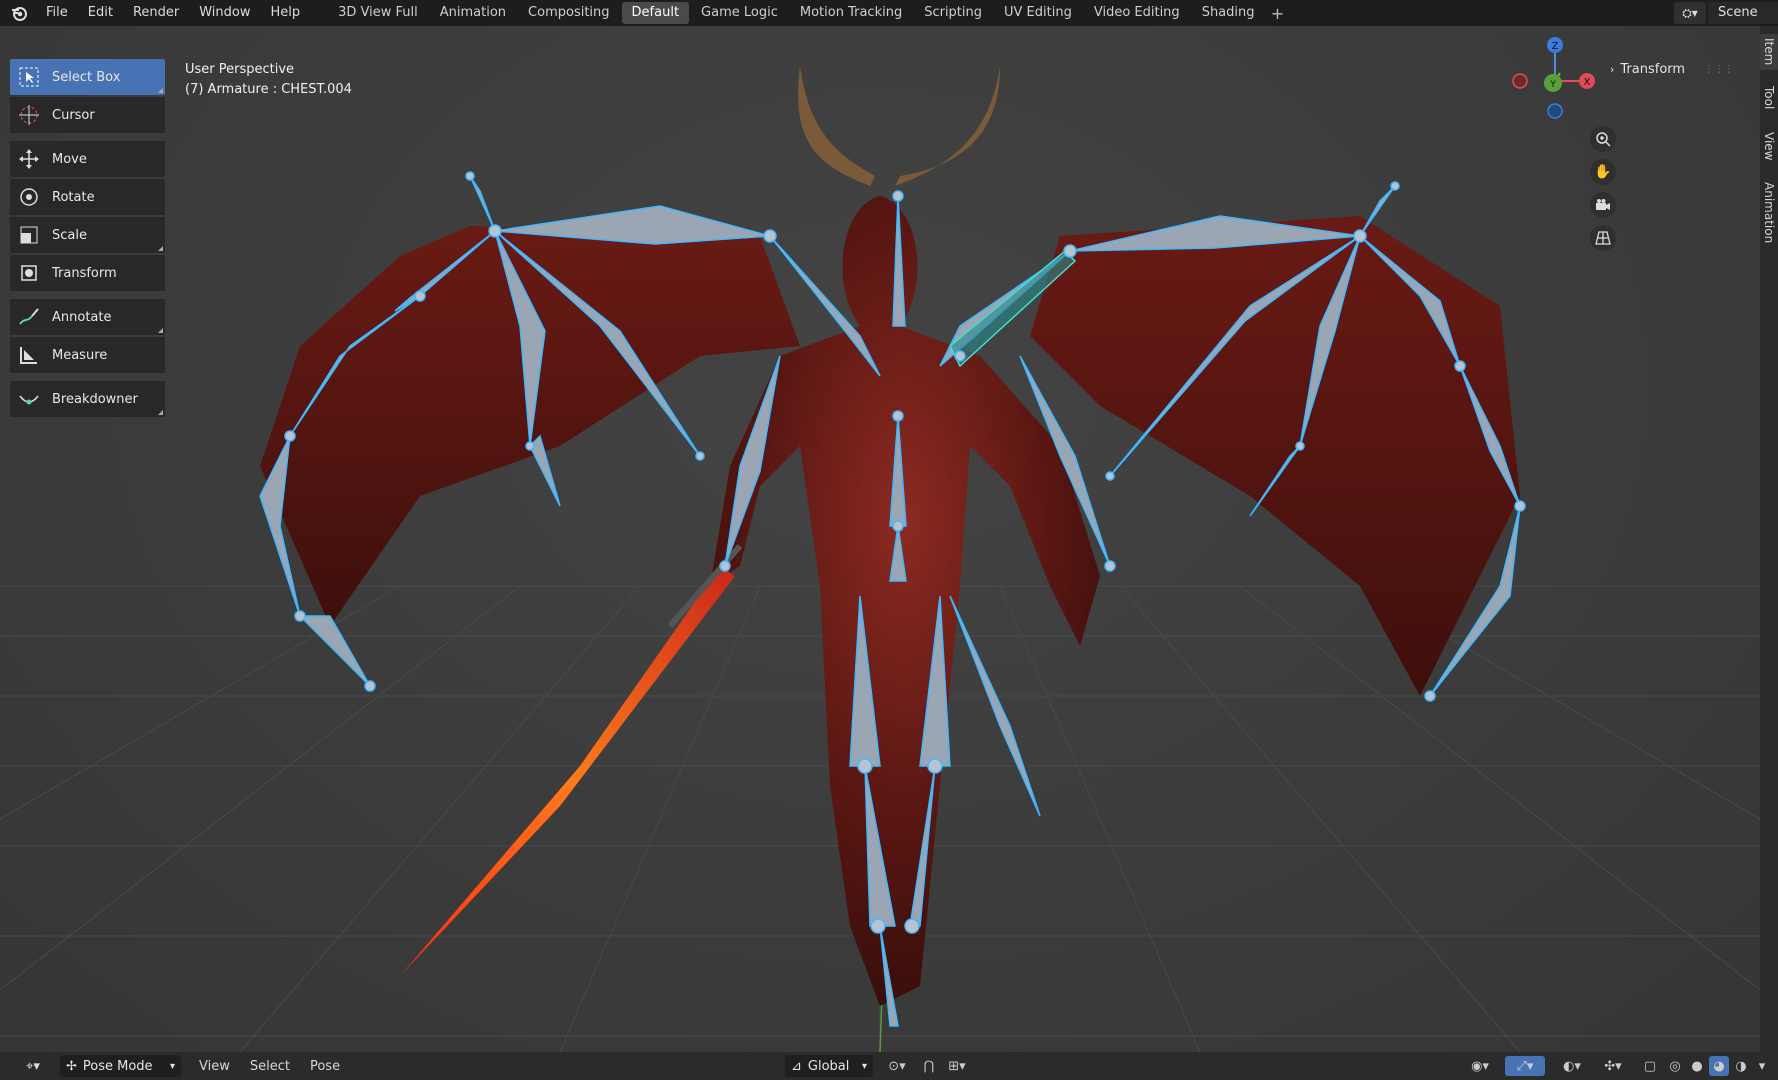 The image size is (1778, 1080). What do you see at coordinates (33, 1066) in the screenshot?
I see `editor-type-icon: ⌖▾` at bounding box center [33, 1066].